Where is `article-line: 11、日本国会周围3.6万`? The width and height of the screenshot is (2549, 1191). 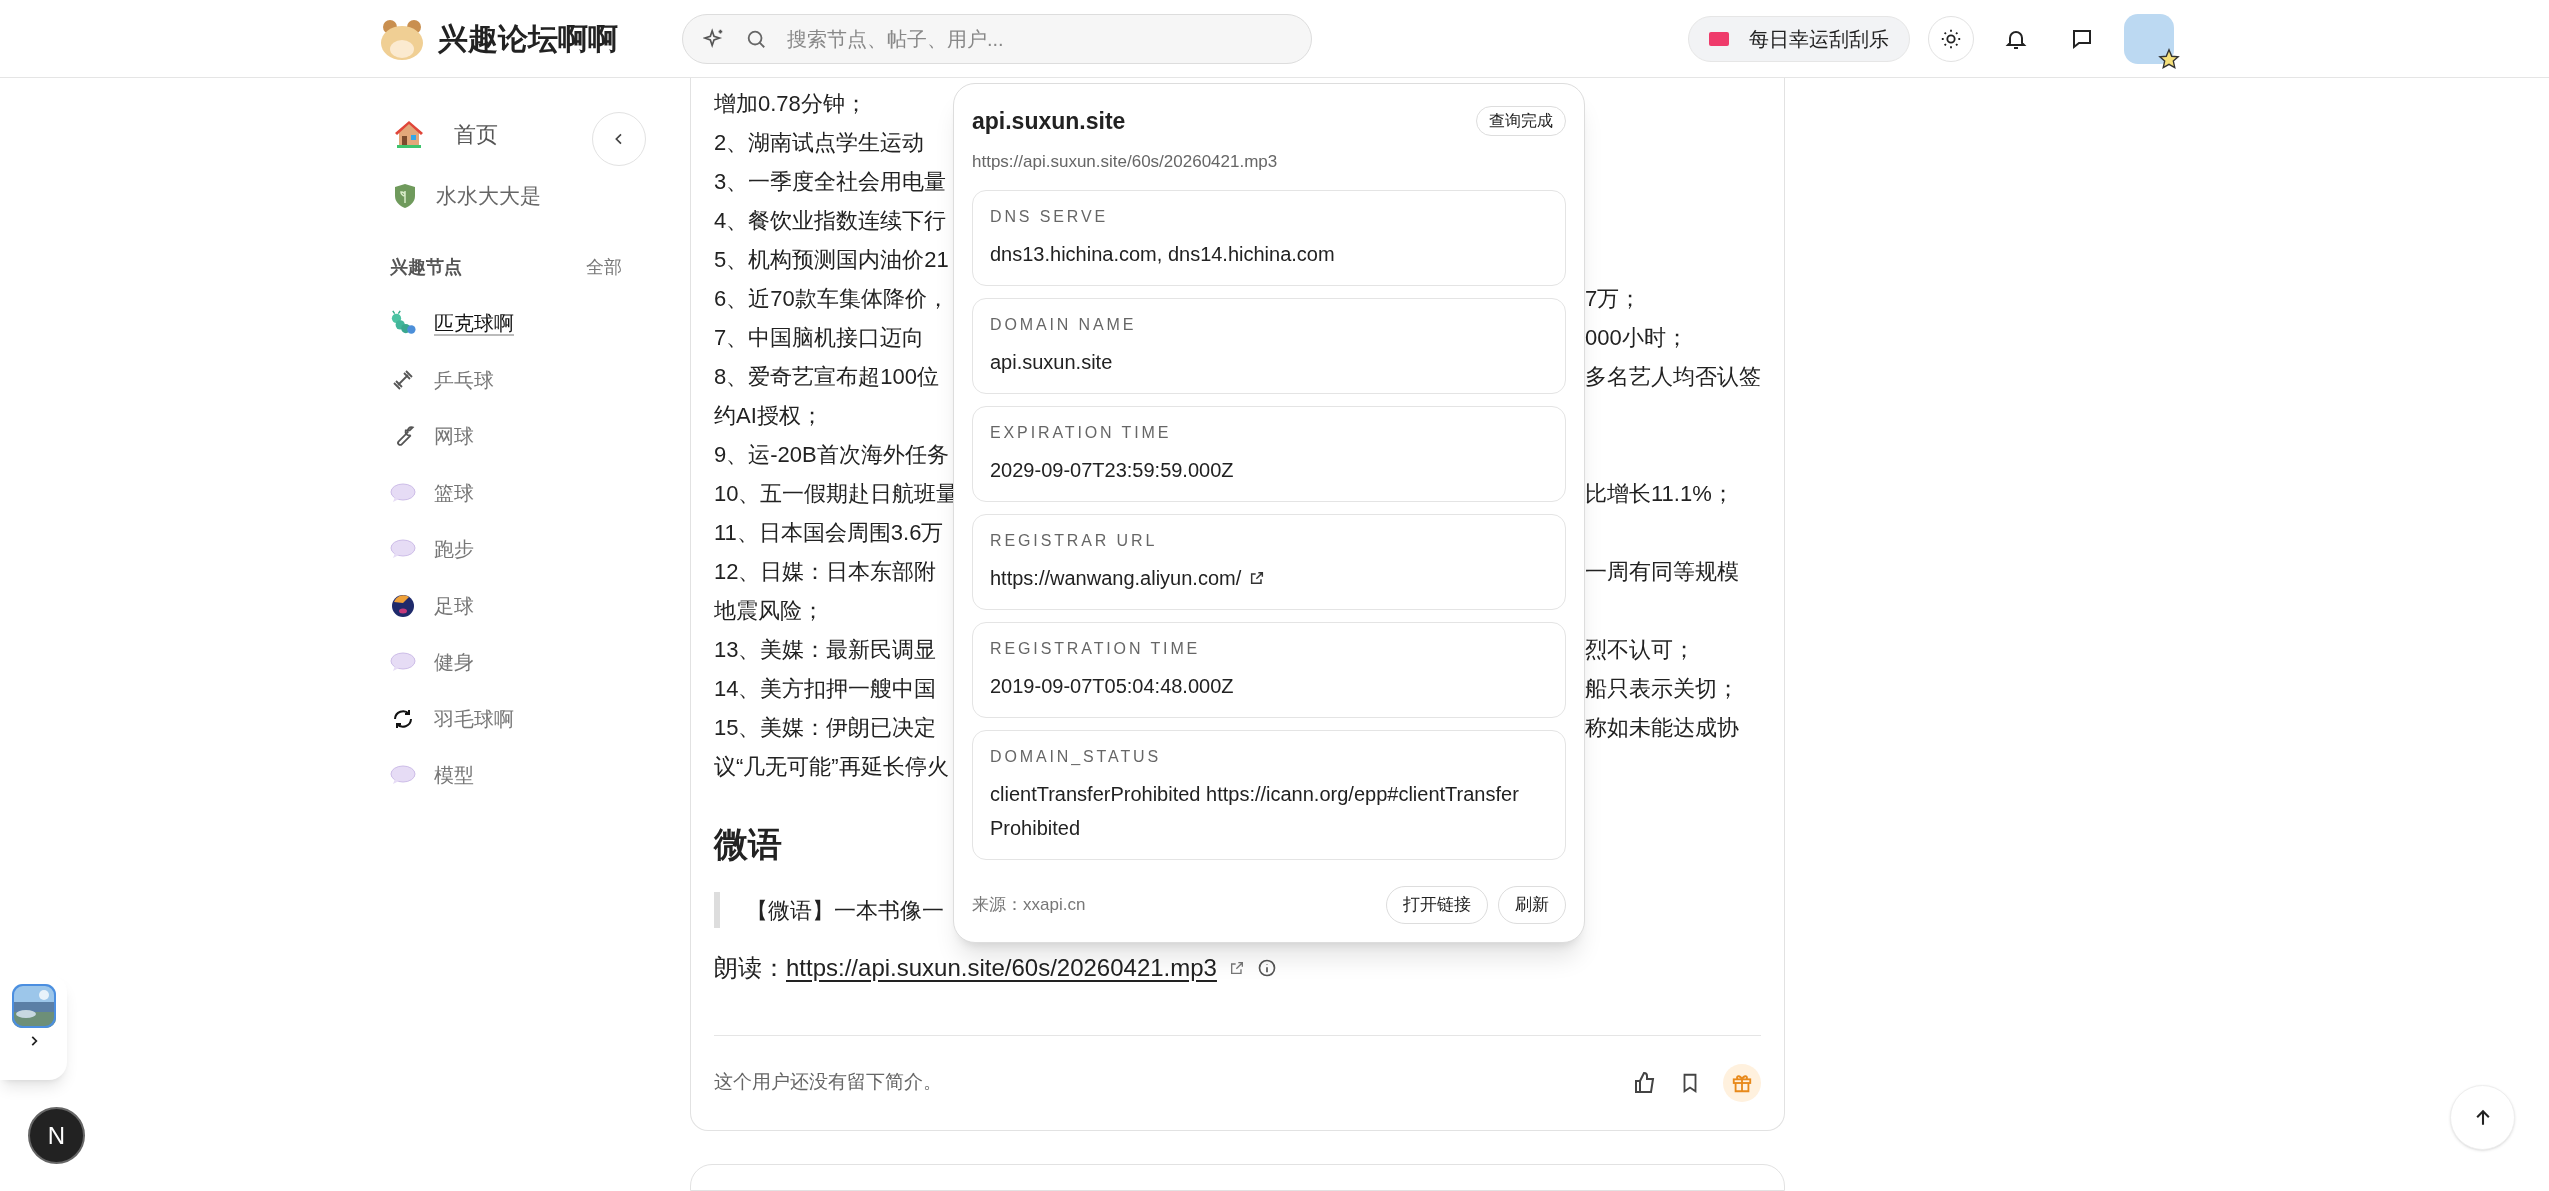 article-line: 11、日本国会周围3.6万 is located at coordinates (829, 533).